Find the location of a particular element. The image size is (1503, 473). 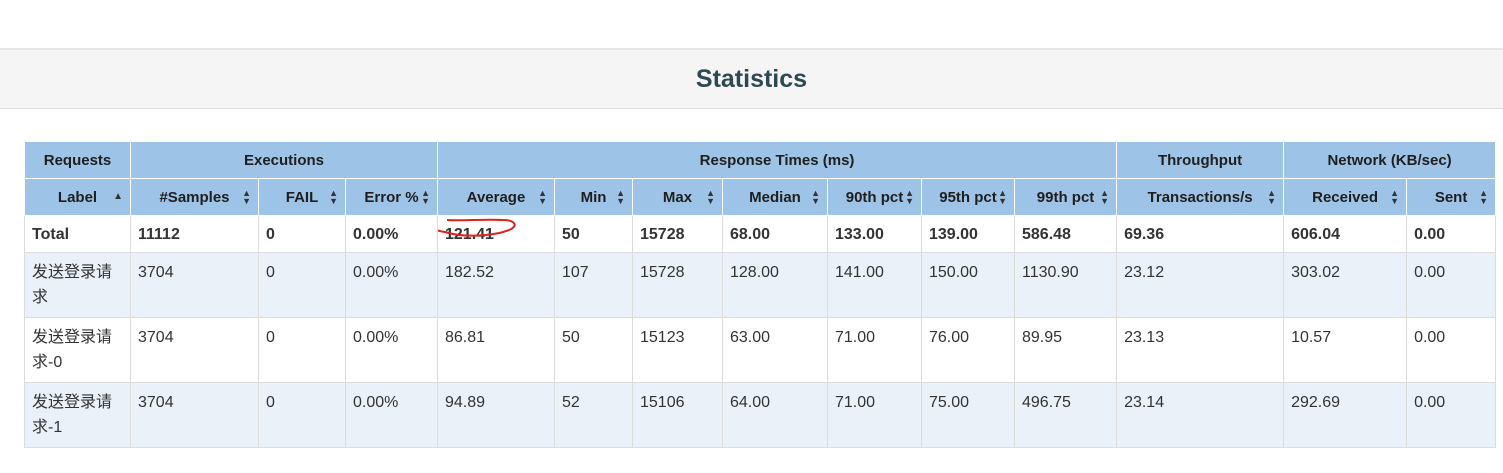

cell-value: 76.00 is located at coordinates (949, 337).